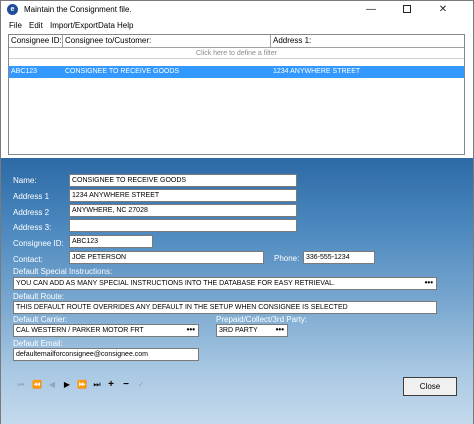 Image resolution: width=474 pixels, height=424 pixels. Describe the element at coordinates (106, 354) in the screenshot. I see `email-field: defaultemailforconsignee@consignee.com` at that location.